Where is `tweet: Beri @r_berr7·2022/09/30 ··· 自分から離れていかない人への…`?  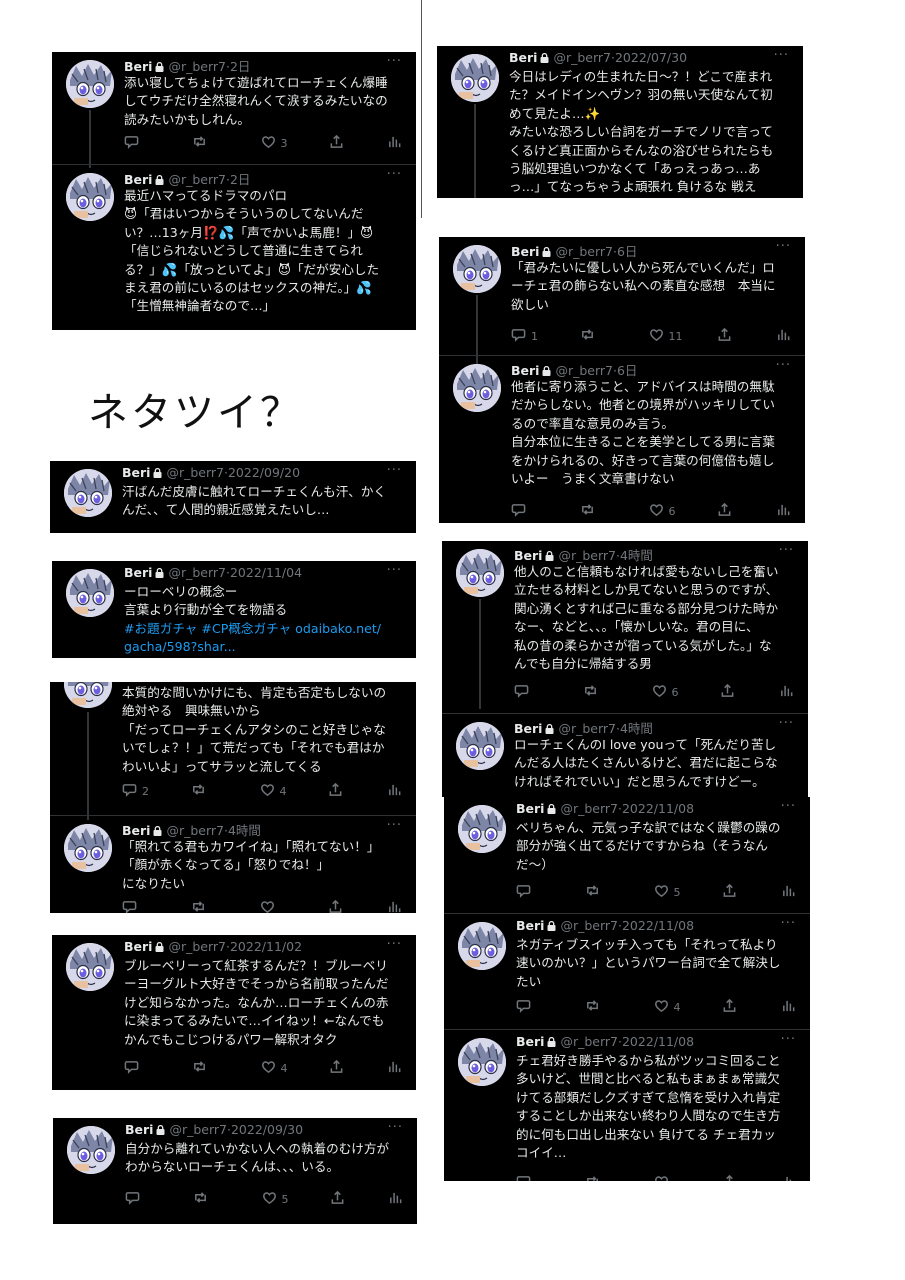 tweet: Beri @r_berr7·2022/09/30 ··· 自分から離れていかない人への… is located at coordinates (235, 1171).